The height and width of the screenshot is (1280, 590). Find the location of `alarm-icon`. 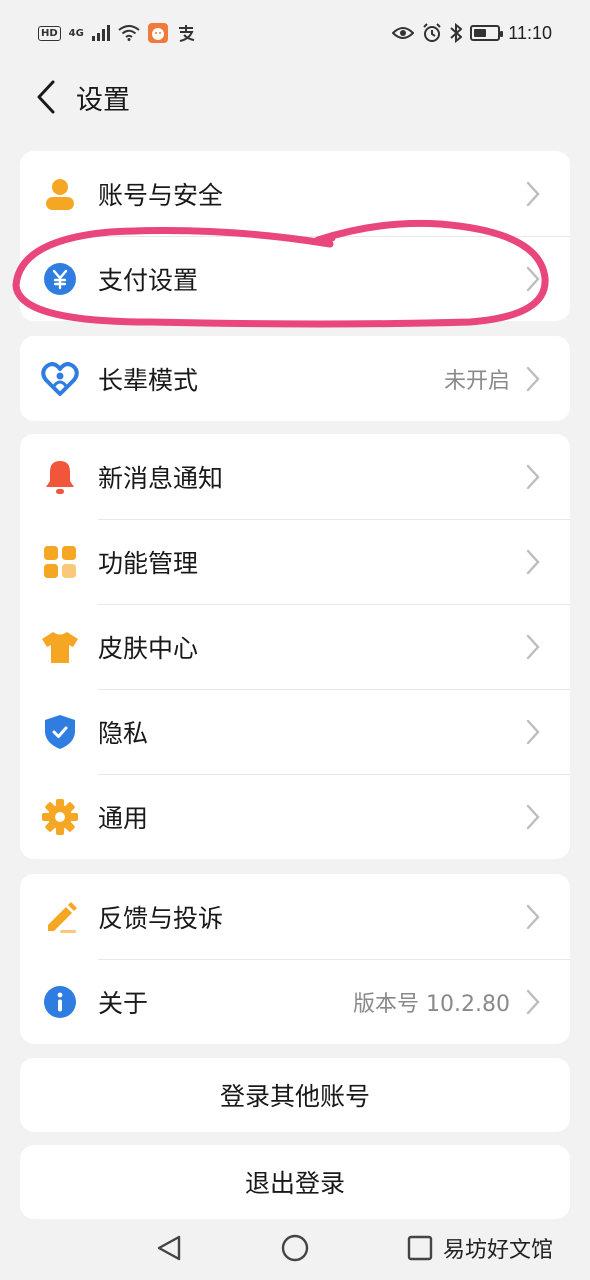

alarm-icon is located at coordinates (432, 32).